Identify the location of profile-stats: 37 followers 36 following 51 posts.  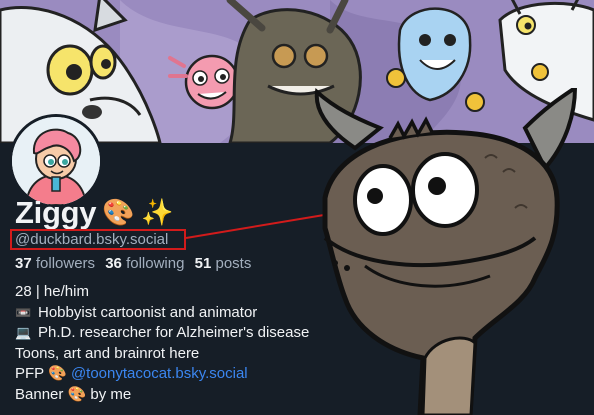
(133, 264).